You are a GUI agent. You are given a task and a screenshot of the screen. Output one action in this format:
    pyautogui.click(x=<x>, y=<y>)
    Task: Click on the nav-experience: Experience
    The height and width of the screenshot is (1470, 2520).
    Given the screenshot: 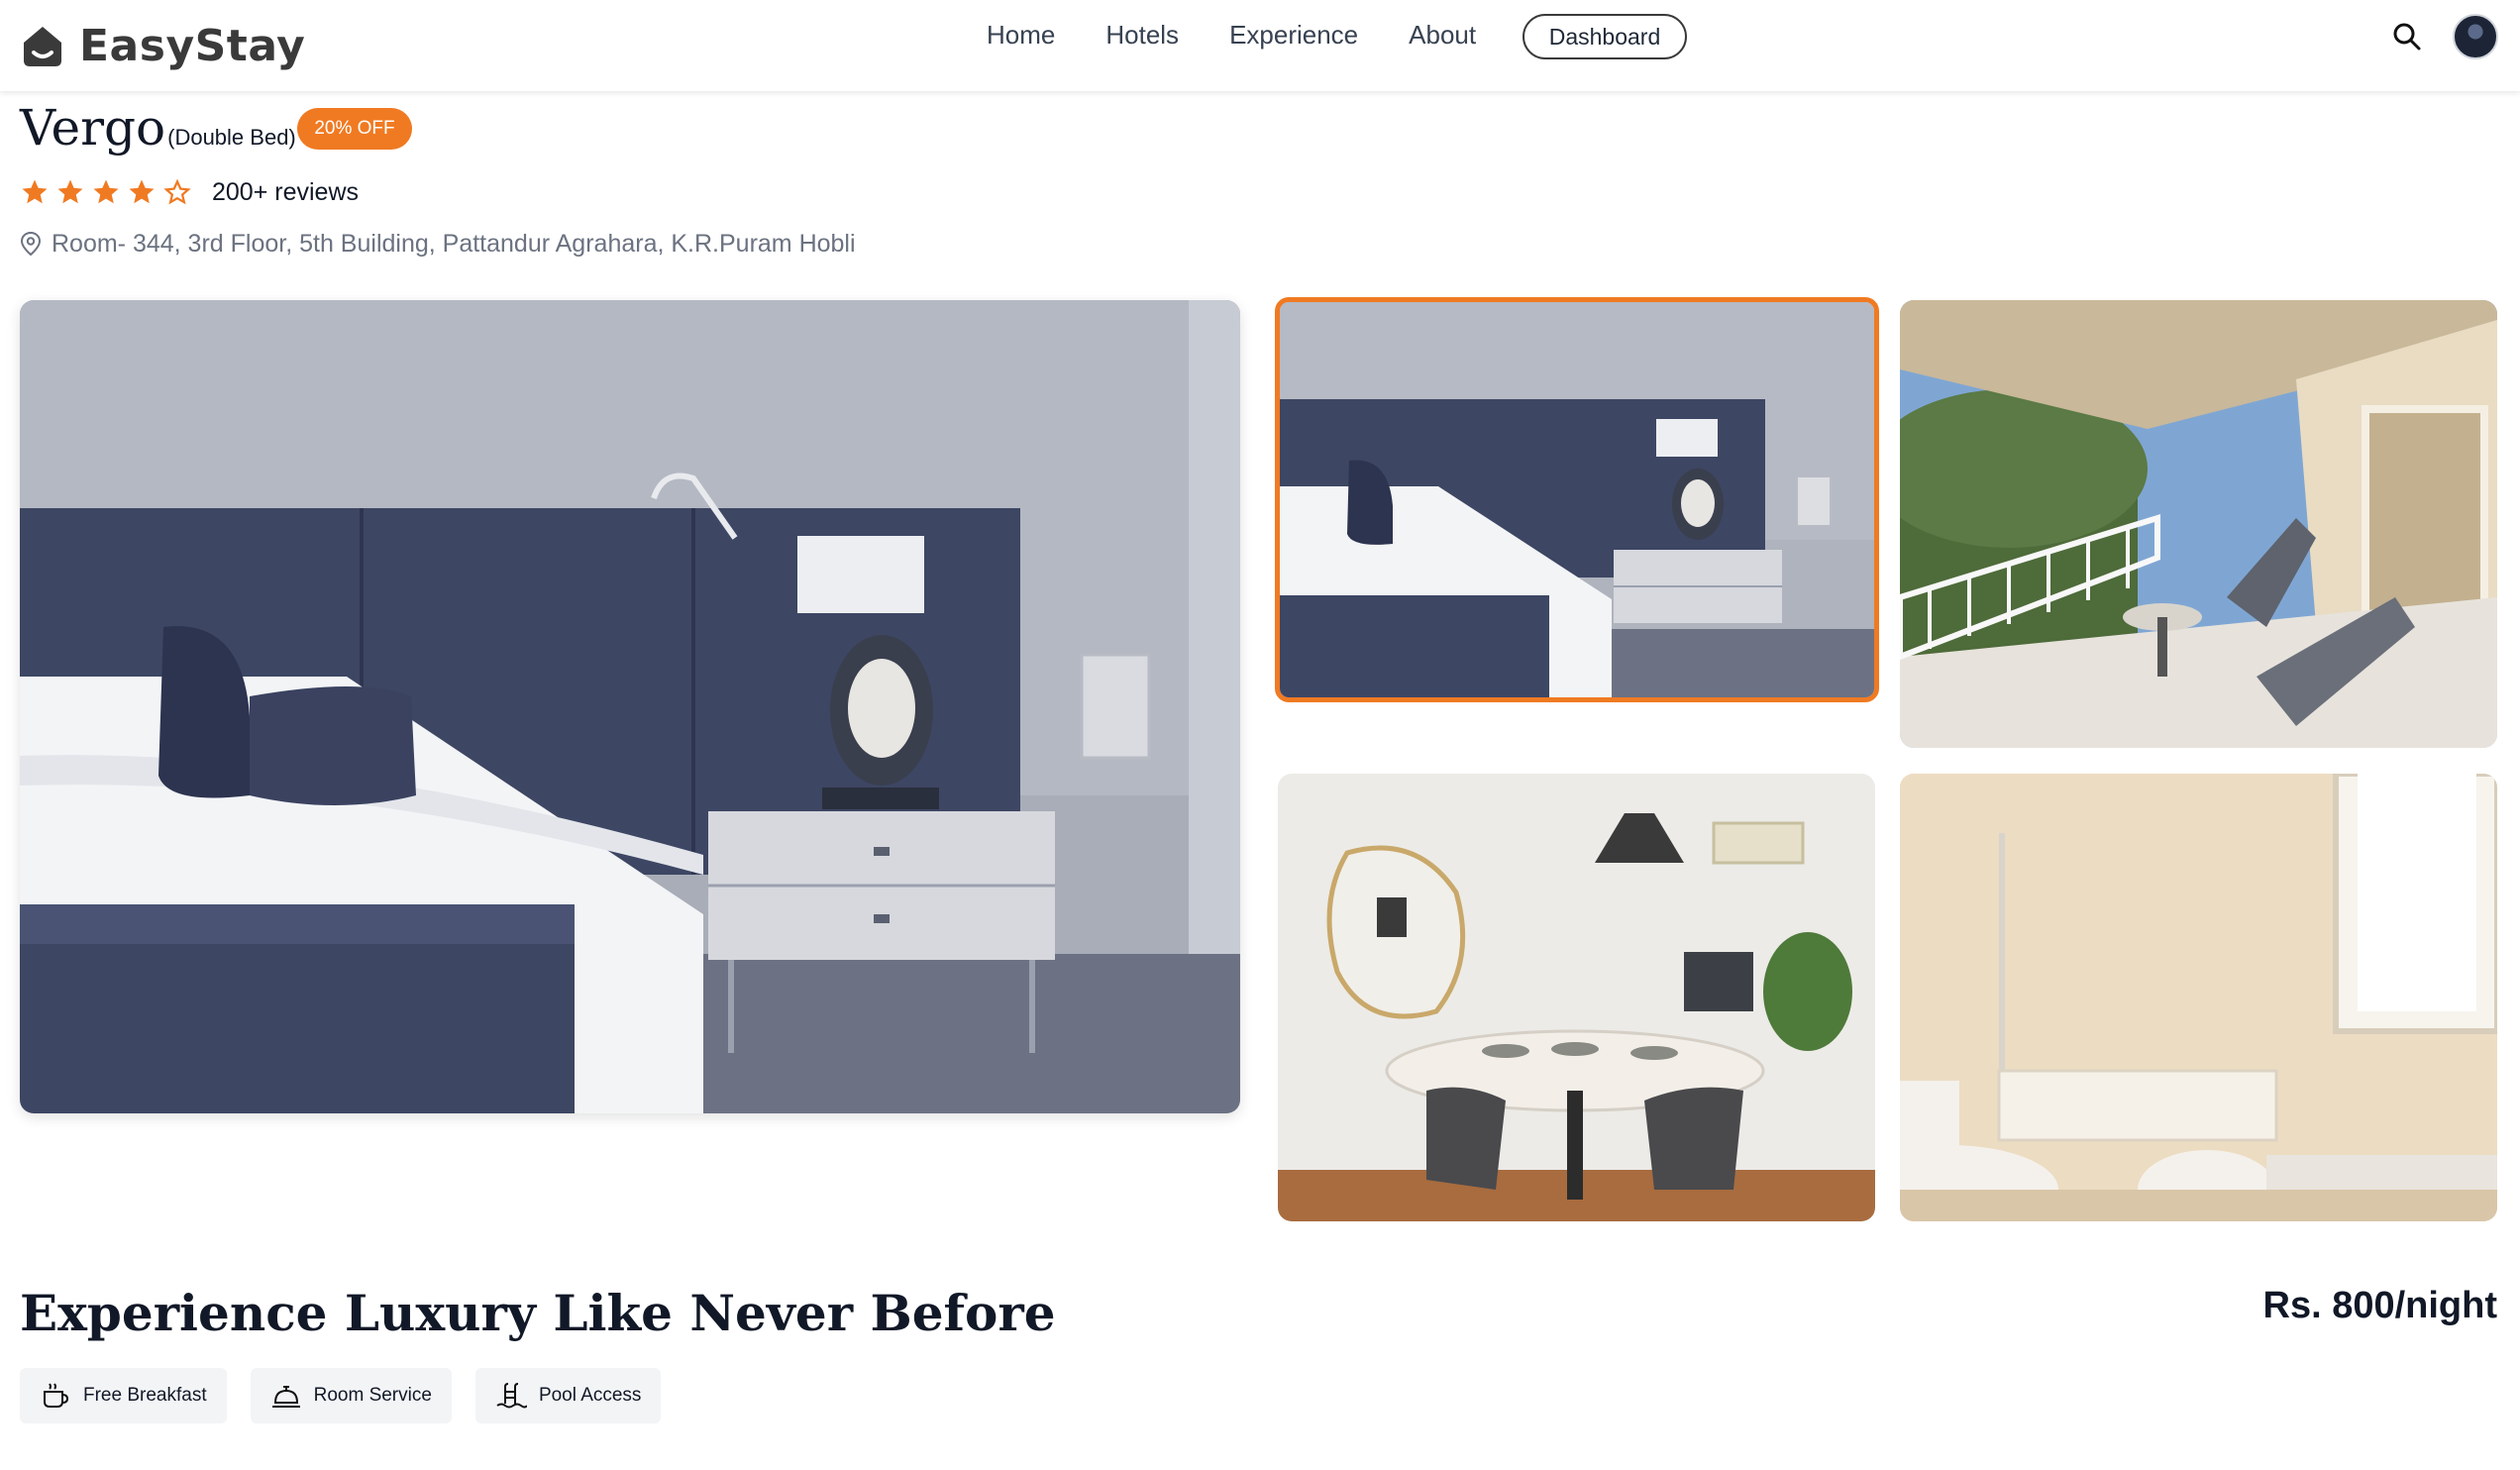 What is the action you would take?
    pyautogui.click(x=1293, y=35)
    